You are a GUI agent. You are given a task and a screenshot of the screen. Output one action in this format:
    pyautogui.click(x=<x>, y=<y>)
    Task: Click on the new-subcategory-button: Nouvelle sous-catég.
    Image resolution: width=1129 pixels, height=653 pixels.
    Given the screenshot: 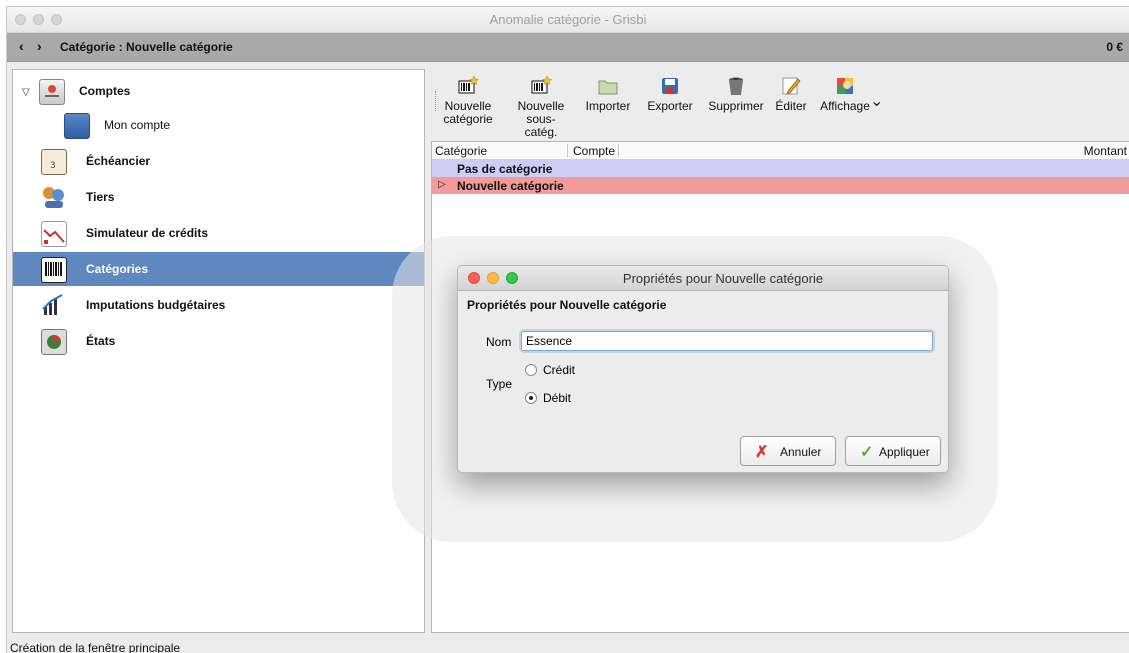 What is the action you would take?
    pyautogui.click(x=541, y=107)
    